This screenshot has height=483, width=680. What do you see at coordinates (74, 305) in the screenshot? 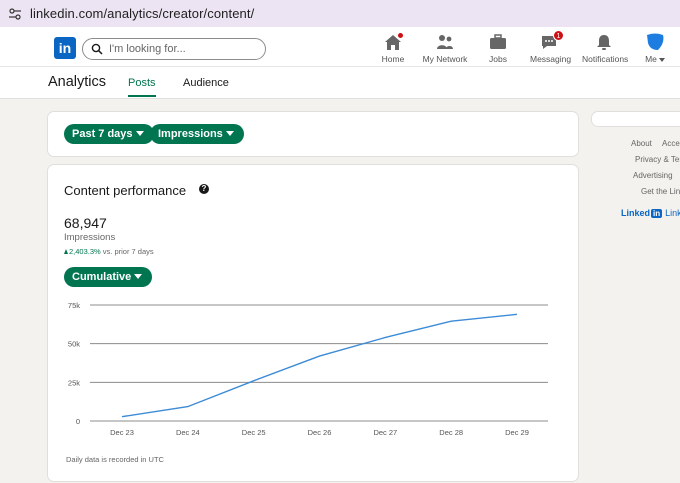
I see `y-tick-label: 75k` at bounding box center [74, 305].